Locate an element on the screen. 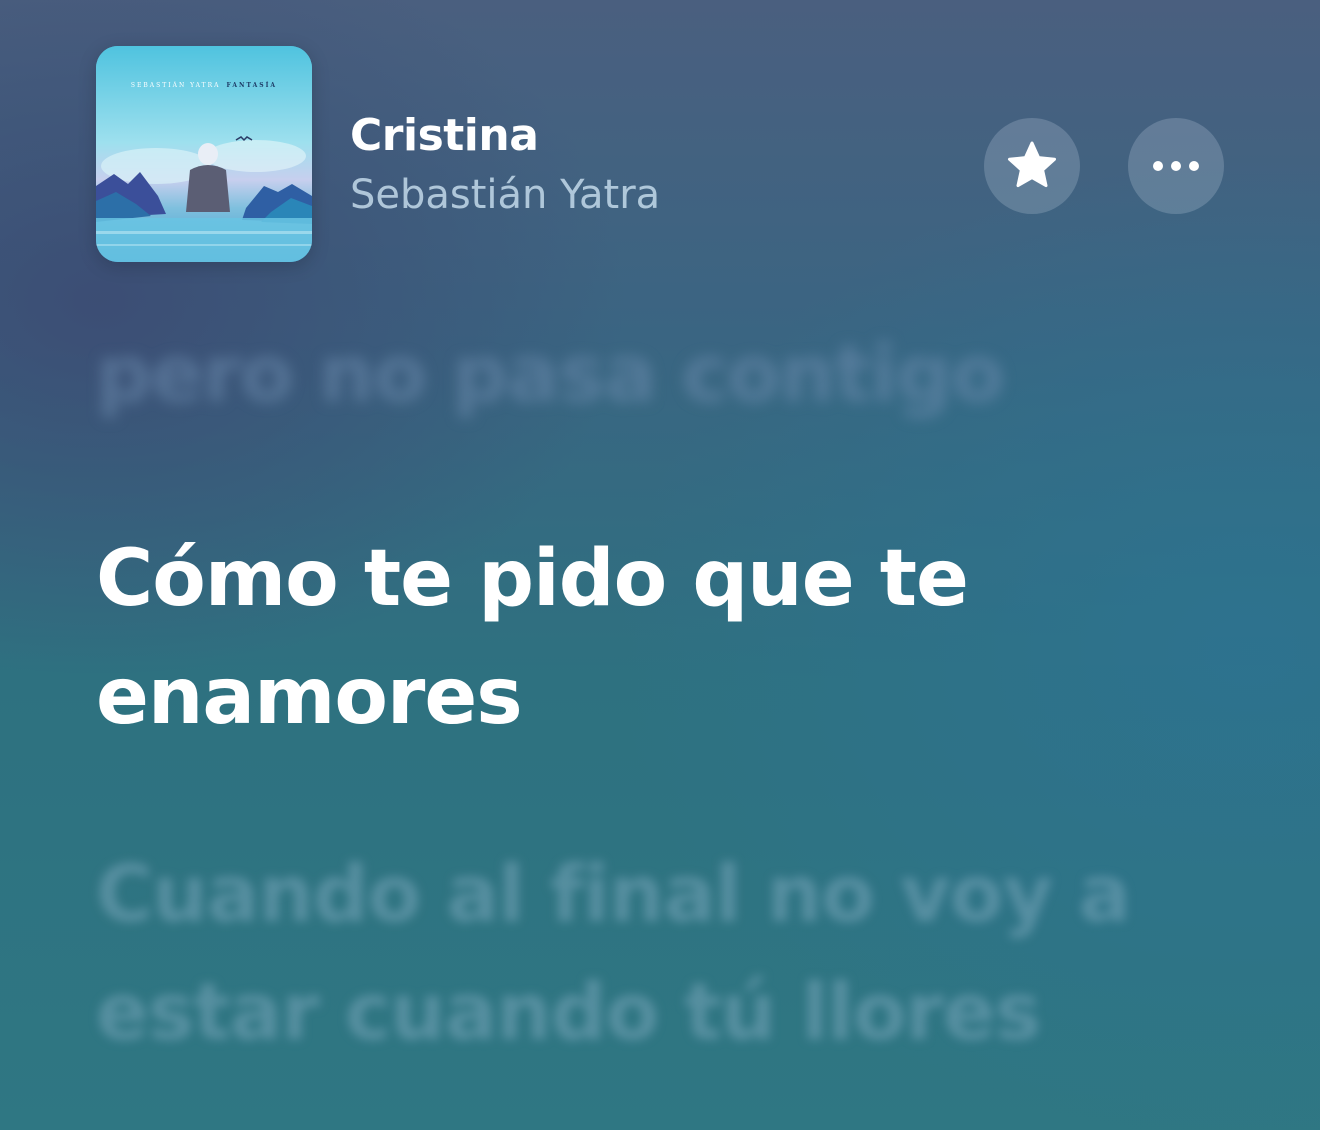  star-icon is located at coordinates (1032, 164).